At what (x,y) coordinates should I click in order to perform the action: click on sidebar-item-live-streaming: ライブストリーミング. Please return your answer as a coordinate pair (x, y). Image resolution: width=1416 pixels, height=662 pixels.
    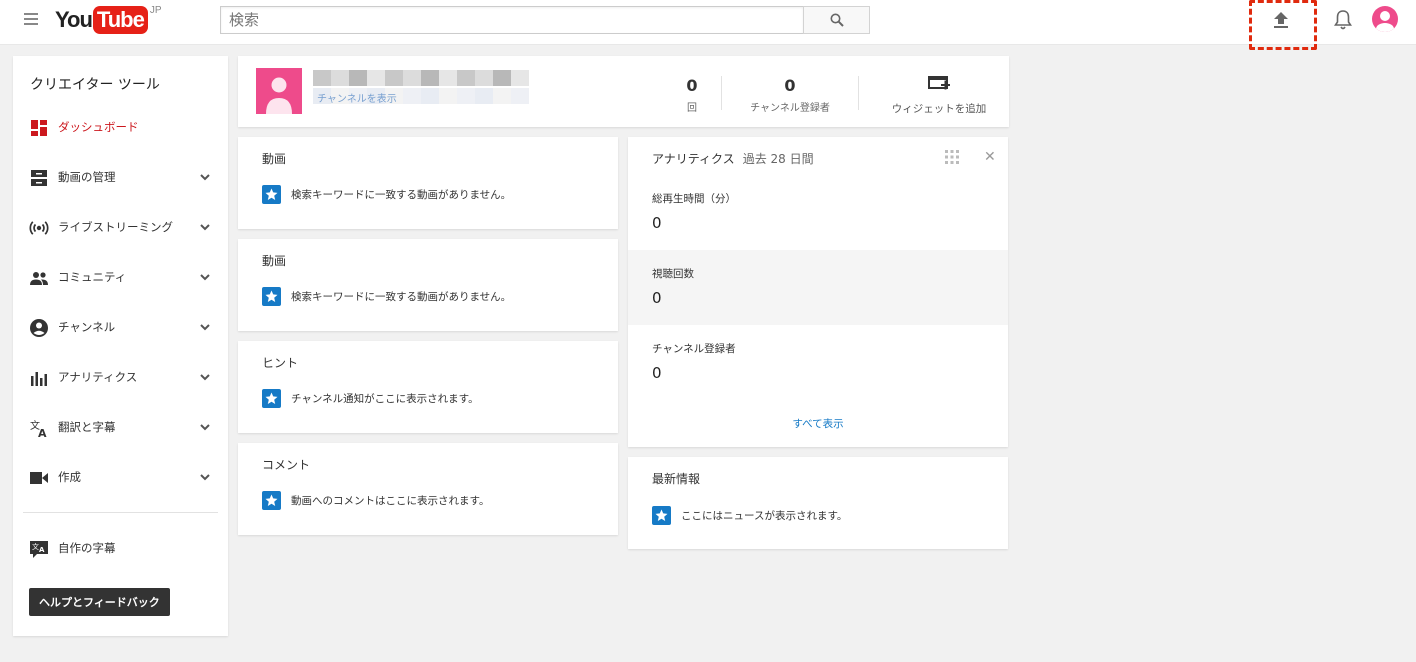
    Looking at the image, I should click on (120, 227).